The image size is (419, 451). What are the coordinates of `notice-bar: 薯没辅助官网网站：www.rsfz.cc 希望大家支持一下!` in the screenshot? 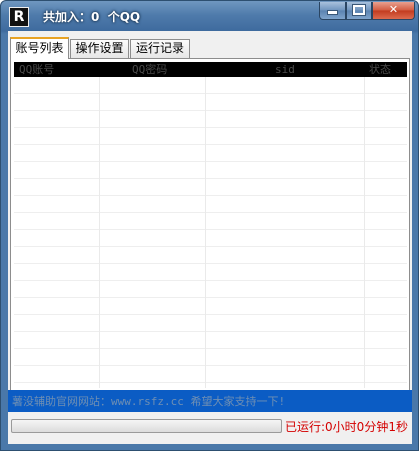 It's located at (210, 401).